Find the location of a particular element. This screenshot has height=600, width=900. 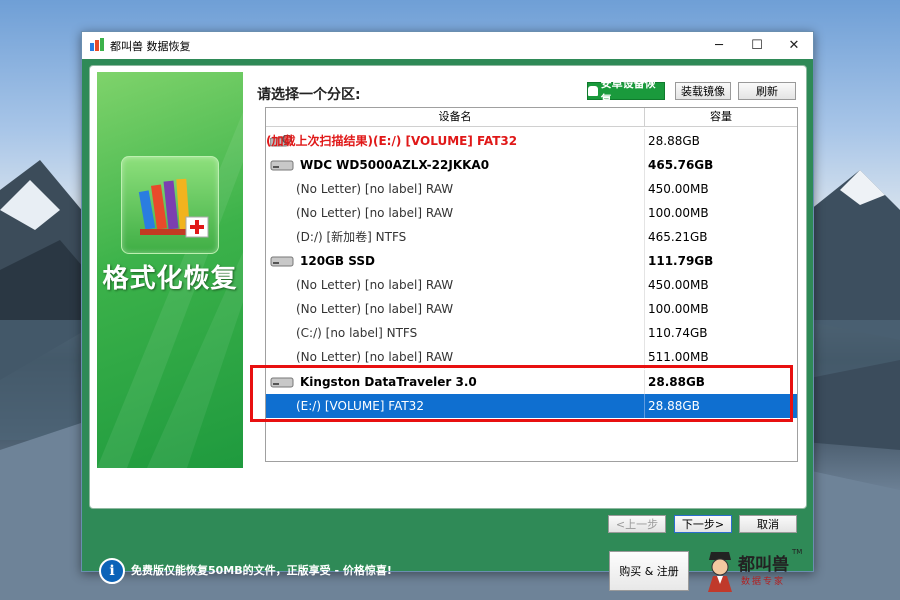

title-bar: 都叫兽 数据恢复 ─ ☐ ✕ is located at coordinates (447, 45).